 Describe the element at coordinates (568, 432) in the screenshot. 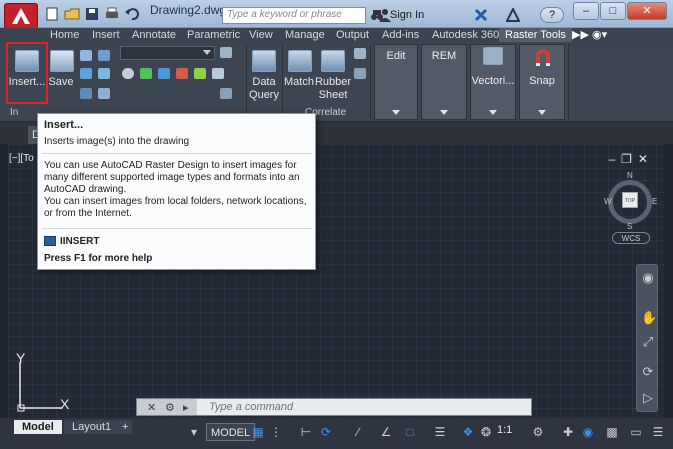

I see `annotation-monitor-icon: ✚` at that location.